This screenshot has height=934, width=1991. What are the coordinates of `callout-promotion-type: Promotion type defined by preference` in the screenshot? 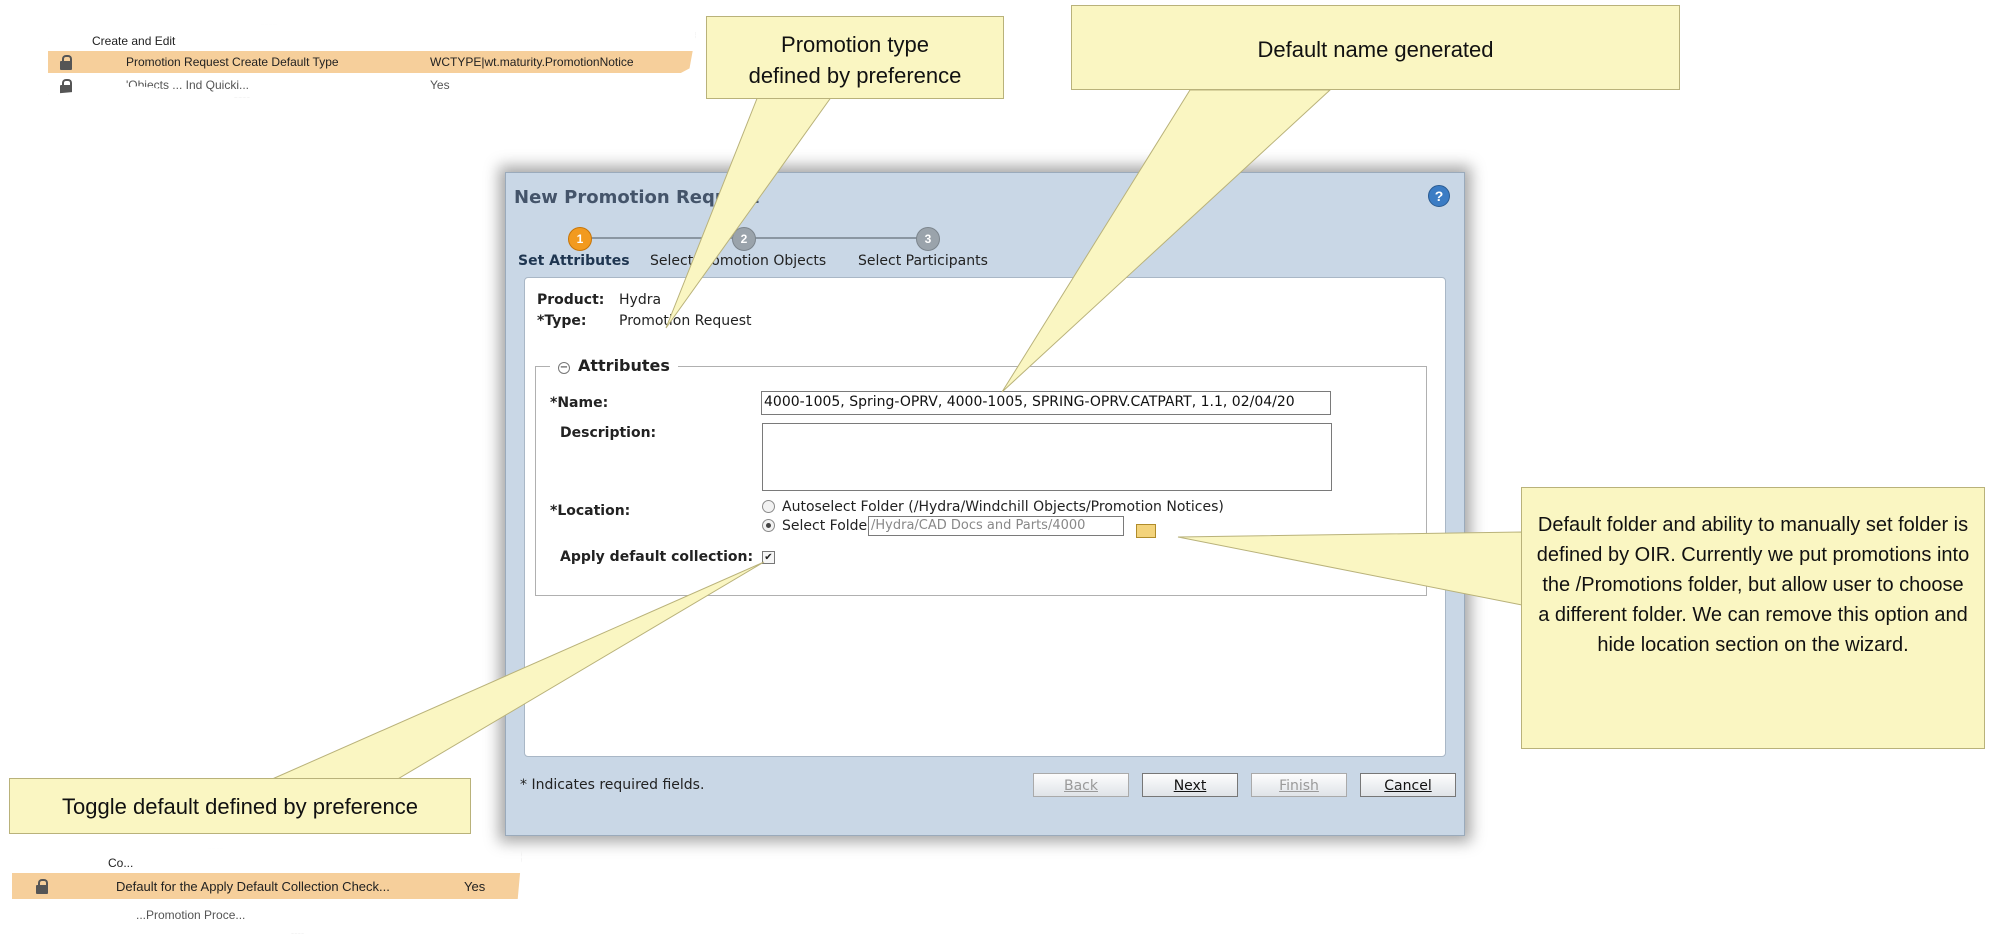 It's located at (855, 57).